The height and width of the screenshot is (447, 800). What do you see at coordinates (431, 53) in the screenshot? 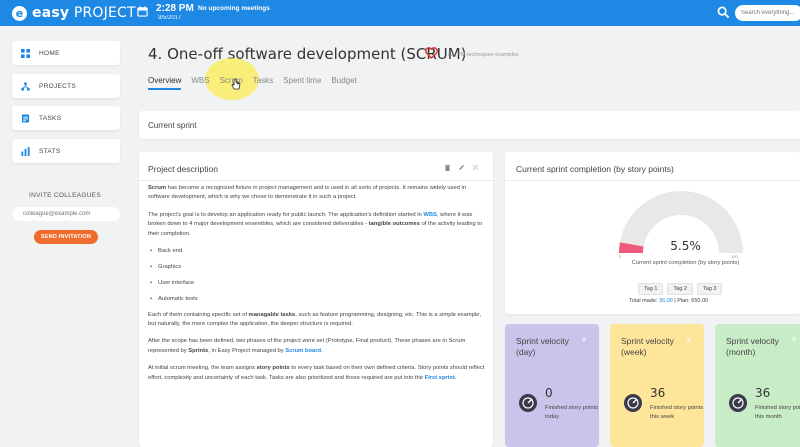
I see `heart-icon` at bounding box center [431, 53].